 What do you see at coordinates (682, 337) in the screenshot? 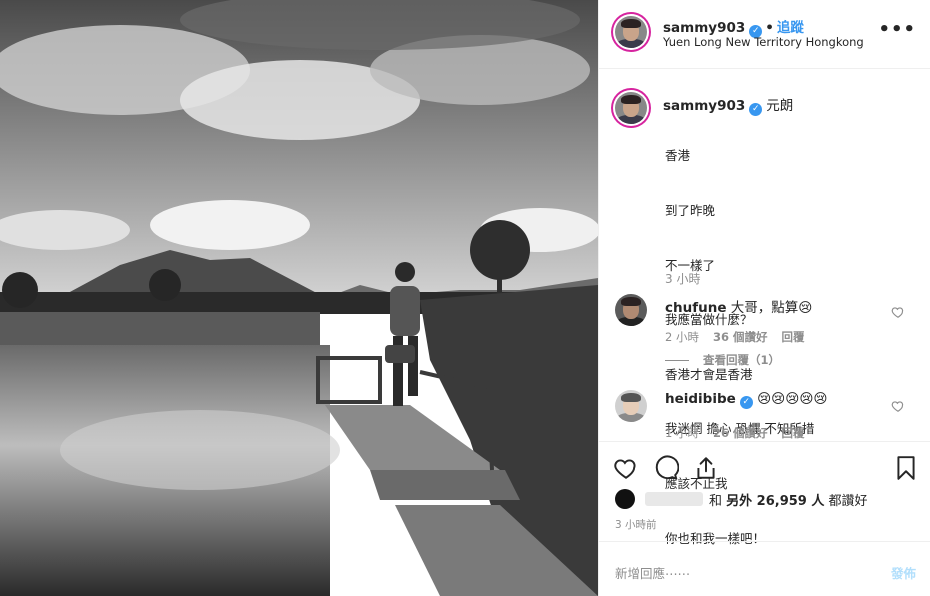
I see `comment-time: 2 小時` at bounding box center [682, 337].